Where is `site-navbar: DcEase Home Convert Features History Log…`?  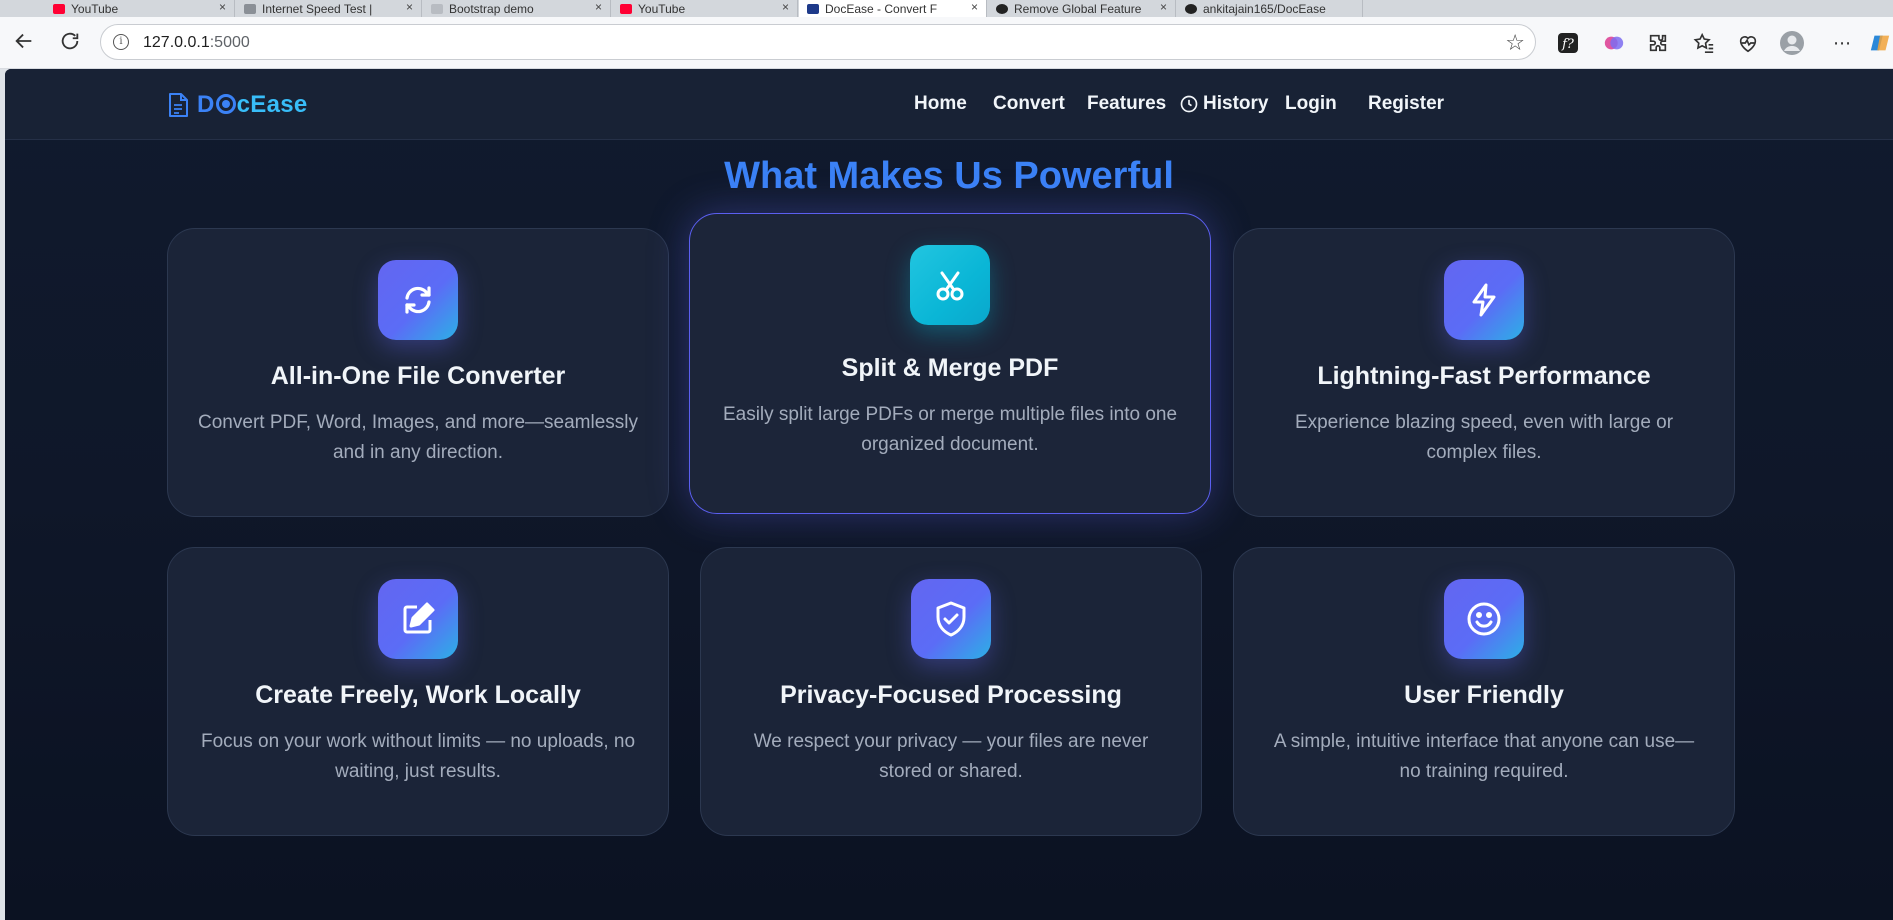
site-navbar: DcEase Home Convert Features History Log… is located at coordinates (949, 104).